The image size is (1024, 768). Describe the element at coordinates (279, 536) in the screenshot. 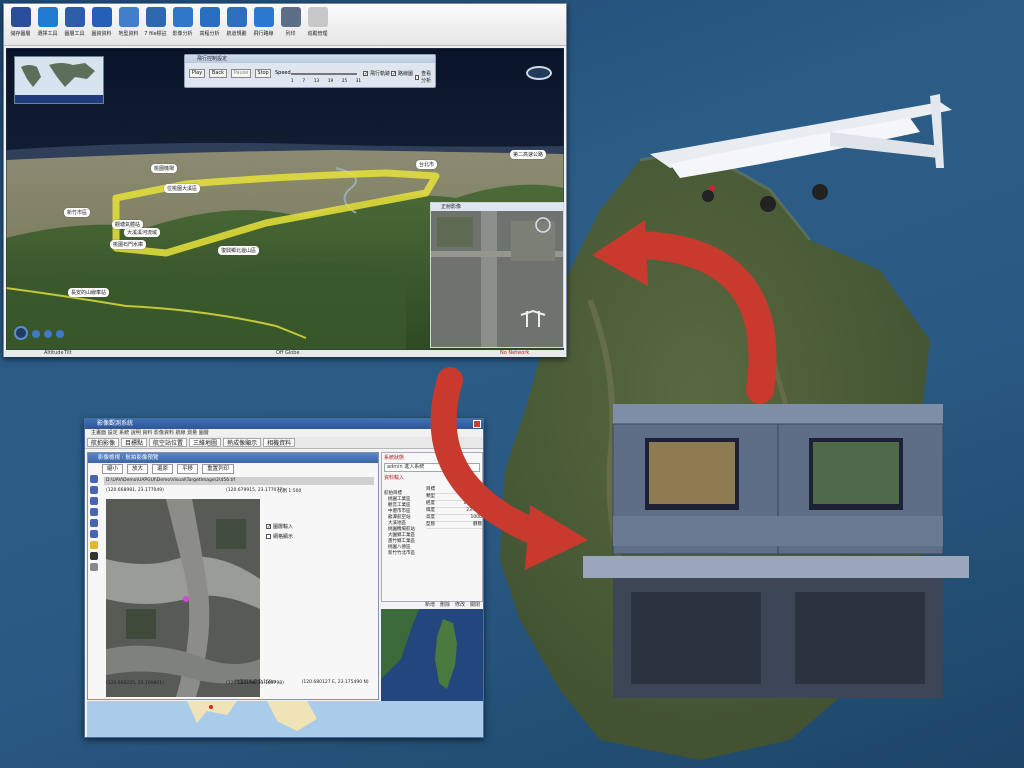

I see `grid-checkbox: 網格顯示` at that location.